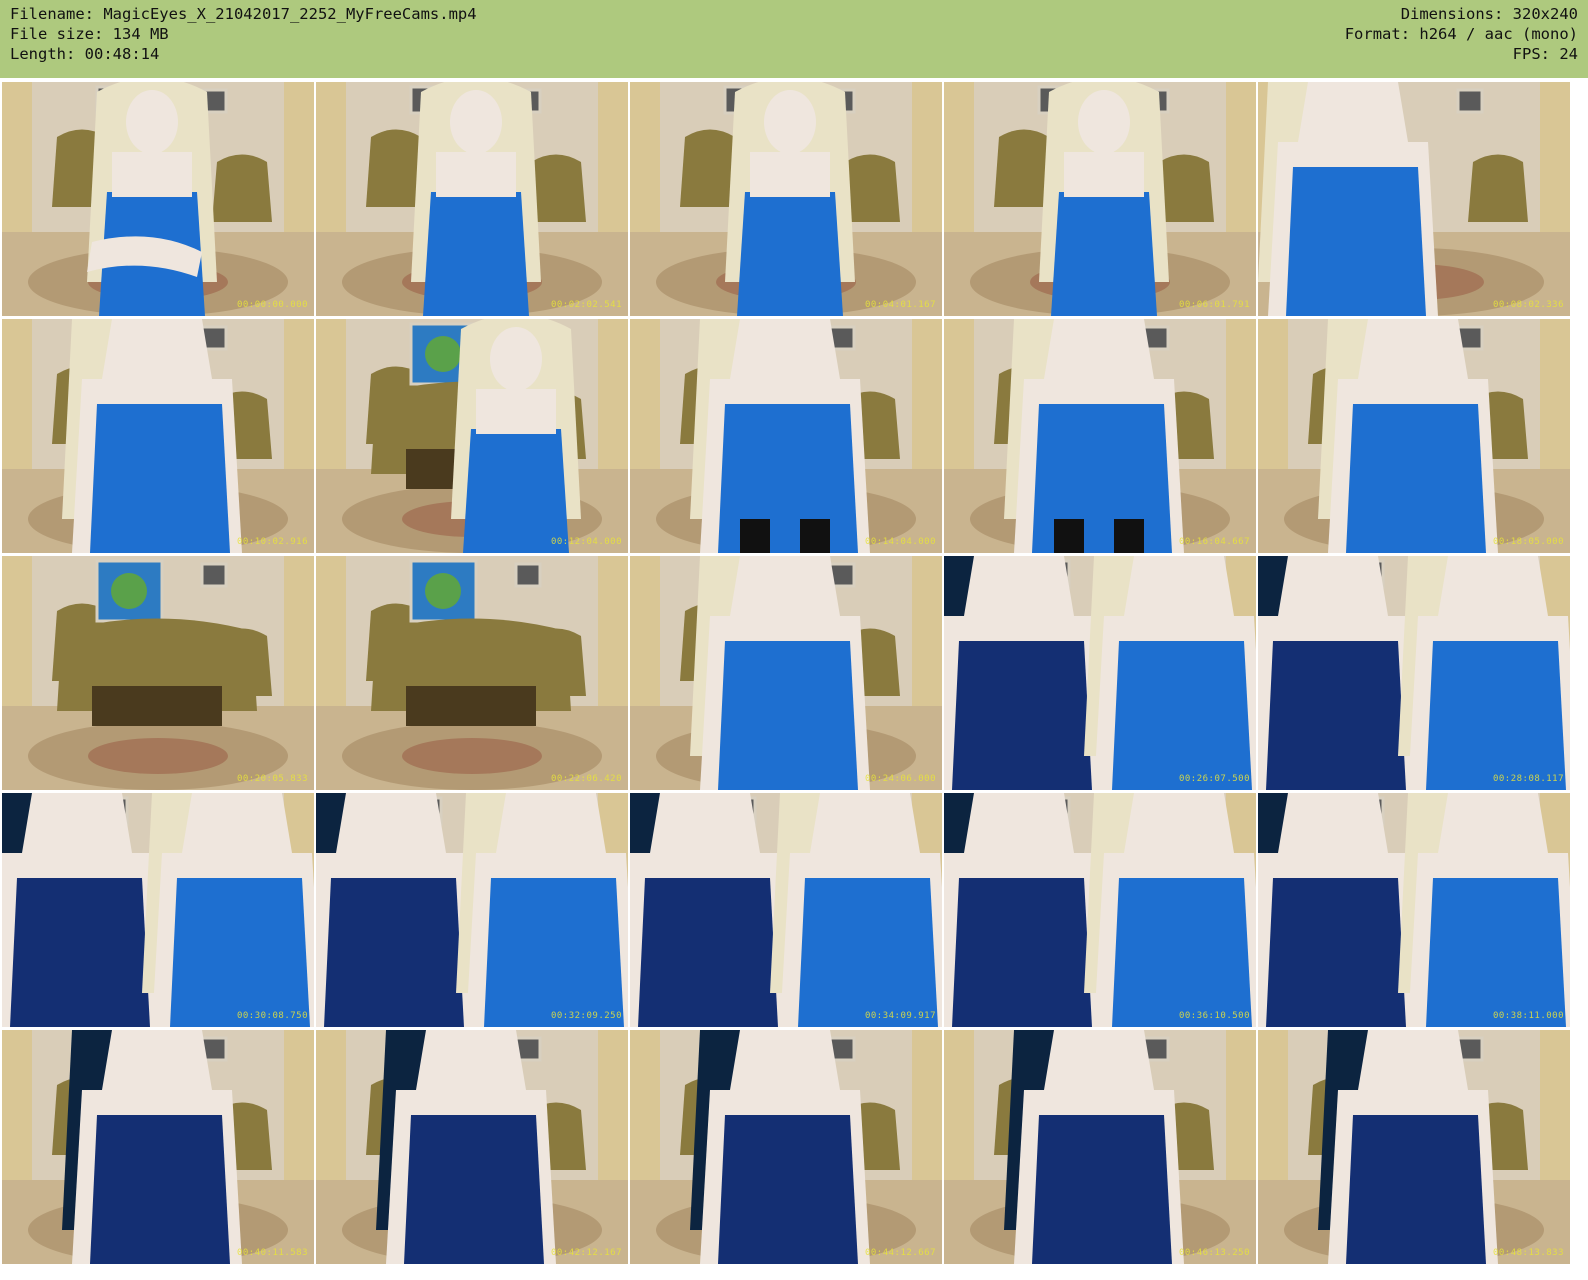 The image size is (1588, 1280). Describe the element at coordinates (85, 54) in the screenshot. I see `length-text: Length: 00:48:14` at that location.